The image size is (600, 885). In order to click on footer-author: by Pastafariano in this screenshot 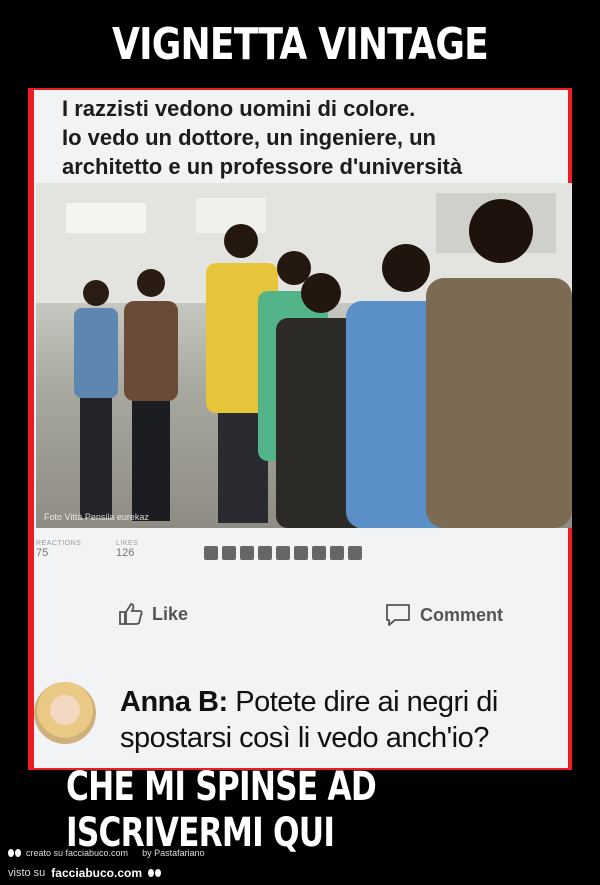, I will do `click(173, 853)`.